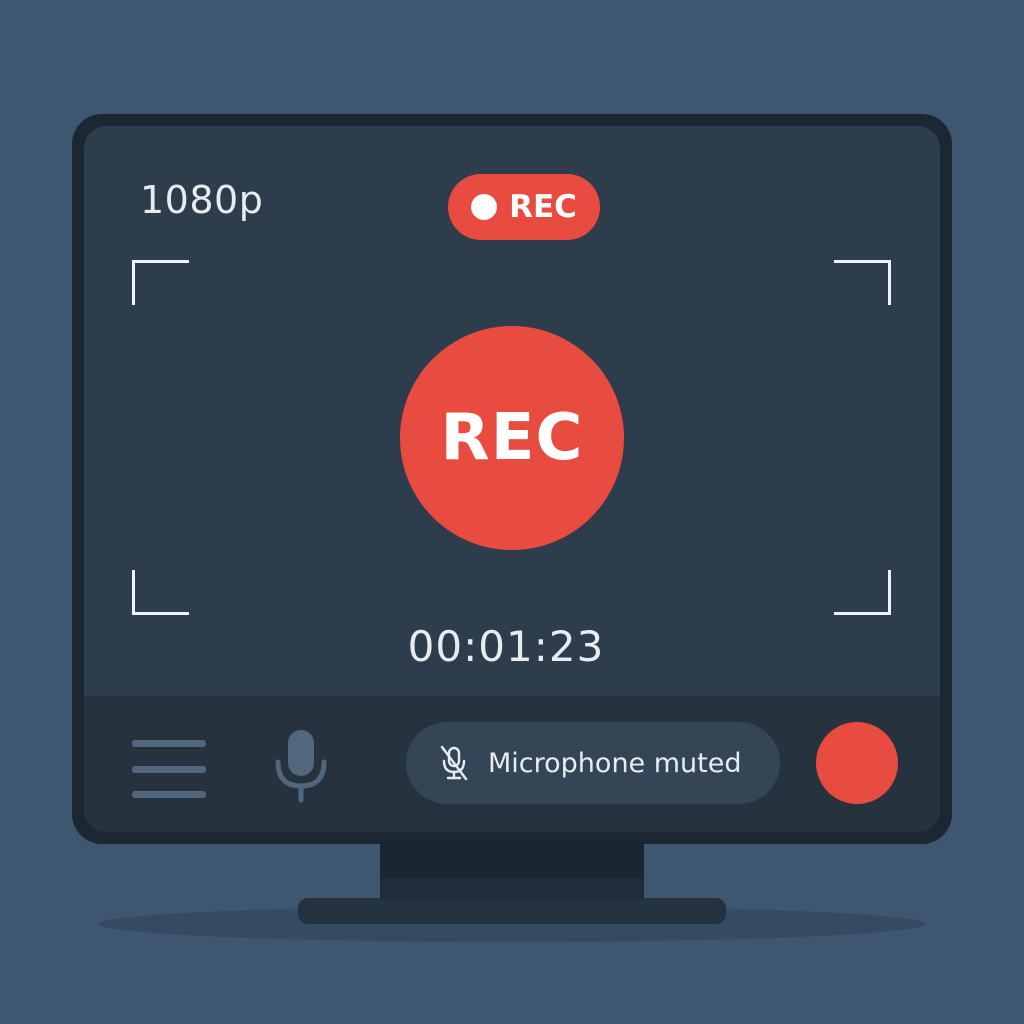  Describe the element at coordinates (512, 870) in the screenshot. I see `monitor-stand-neck` at that location.